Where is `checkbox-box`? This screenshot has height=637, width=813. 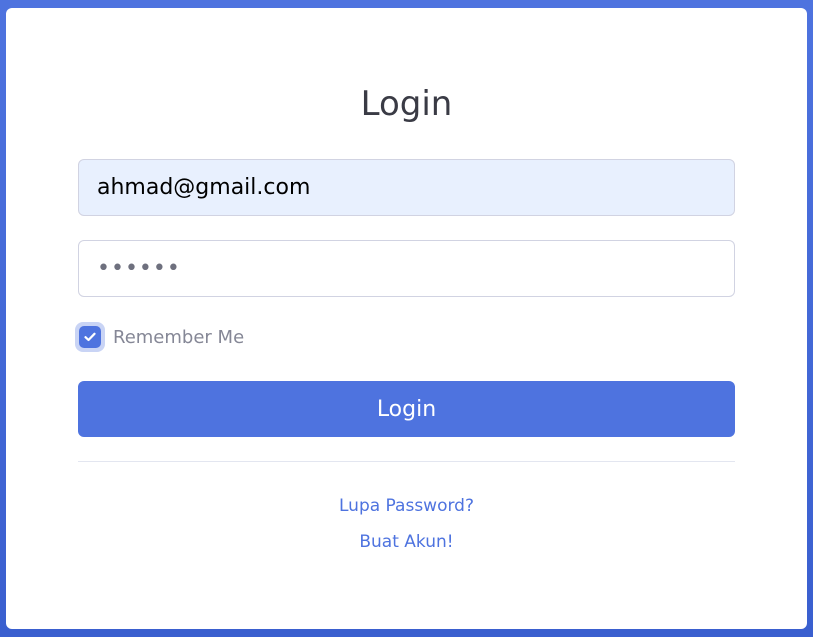
checkbox-box is located at coordinates (90, 337).